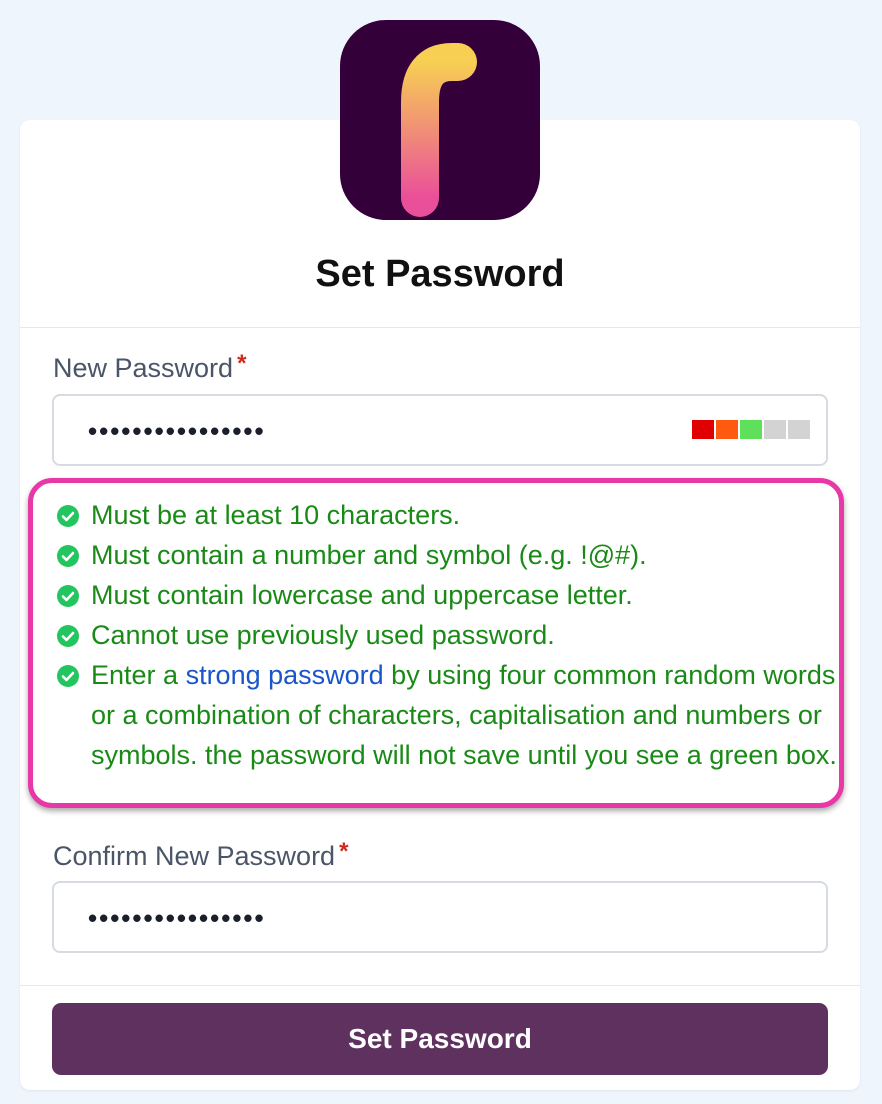 This screenshot has width=882, height=1104. I want to click on requirement-text: Cannot use previously used password., so click(323, 635).